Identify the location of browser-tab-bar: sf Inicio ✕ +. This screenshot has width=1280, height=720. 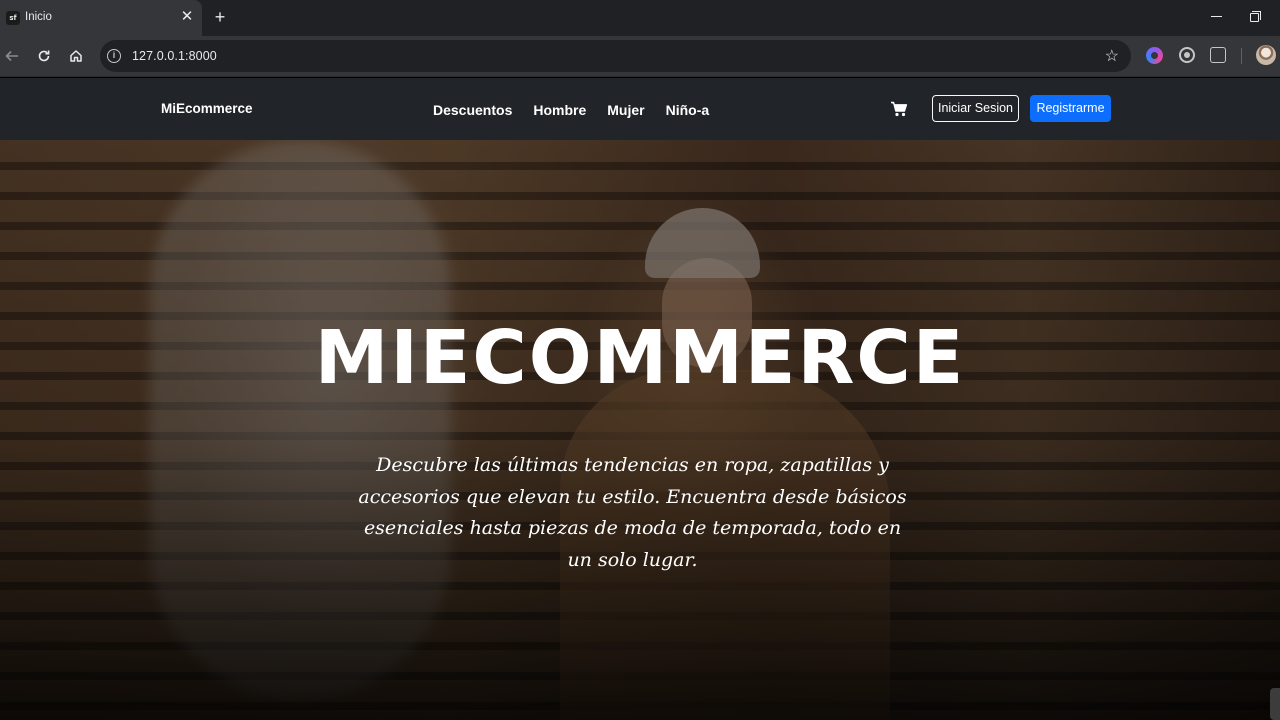
(640, 18).